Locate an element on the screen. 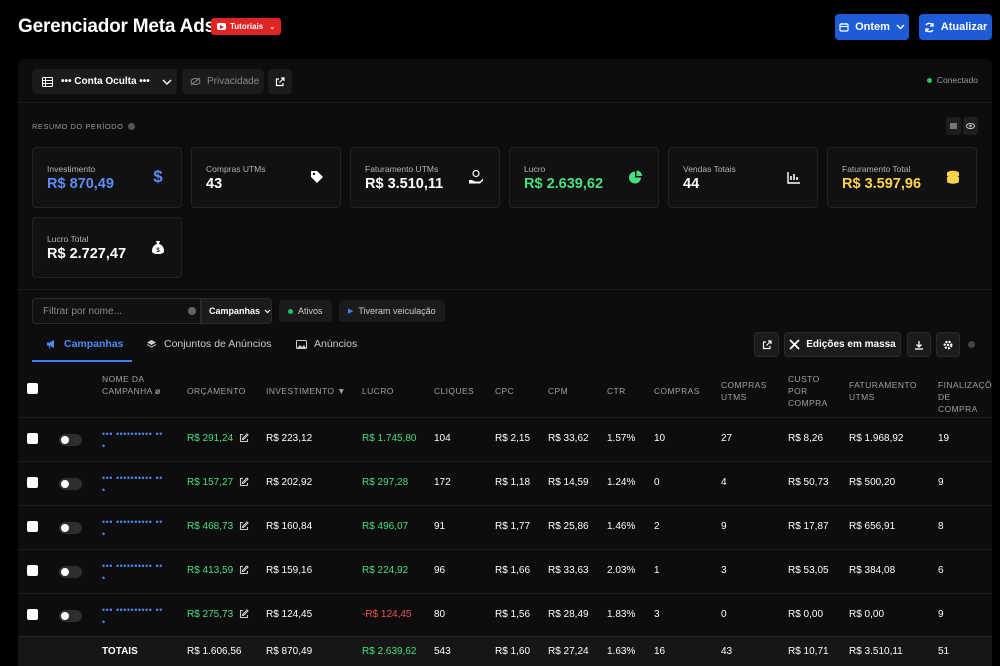  calendar-icon is located at coordinates (844, 27).